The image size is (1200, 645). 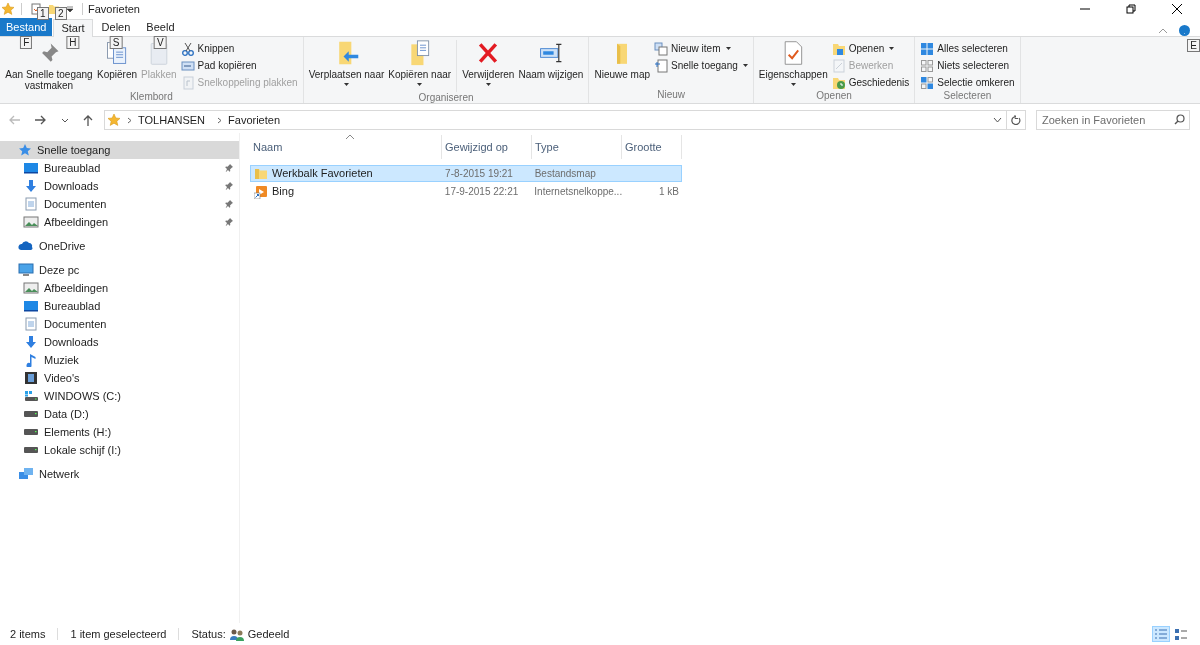 I want to click on forward-arrow-icon, so click(x=41, y=120).